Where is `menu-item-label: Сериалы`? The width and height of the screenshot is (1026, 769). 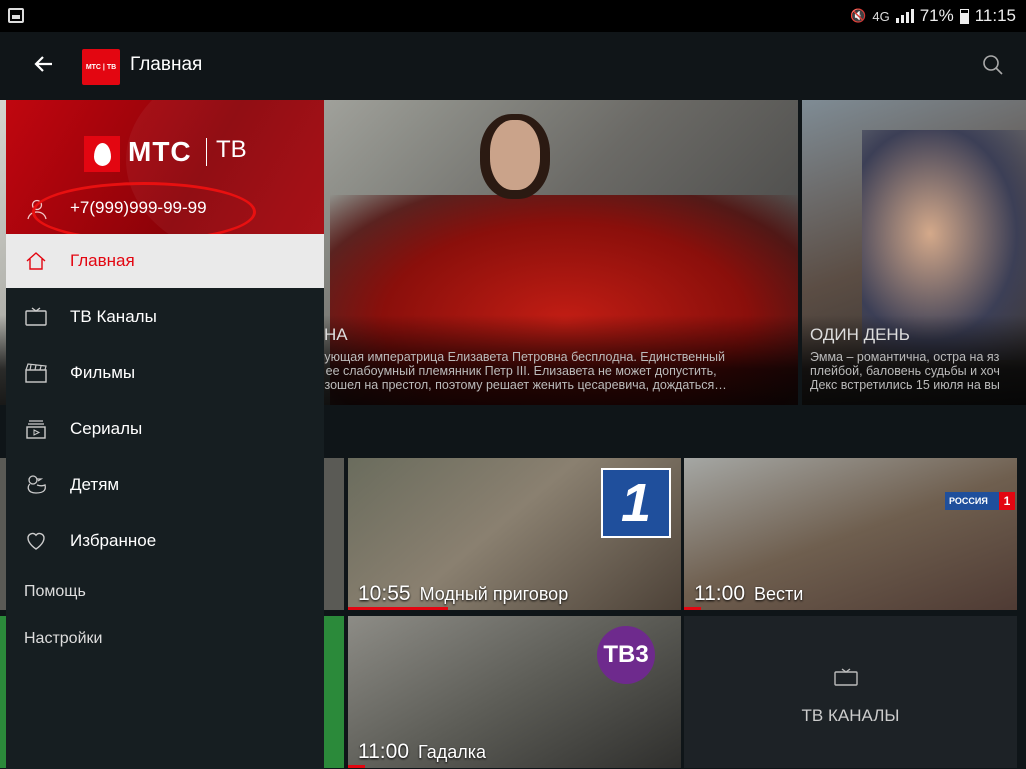
menu-item-label: Сериалы is located at coordinates (106, 428).